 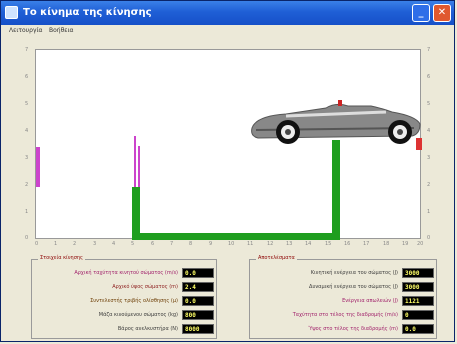 I want to click on param-label: Μάζα κινούμενου σώματος (kg), so click(x=138, y=315).